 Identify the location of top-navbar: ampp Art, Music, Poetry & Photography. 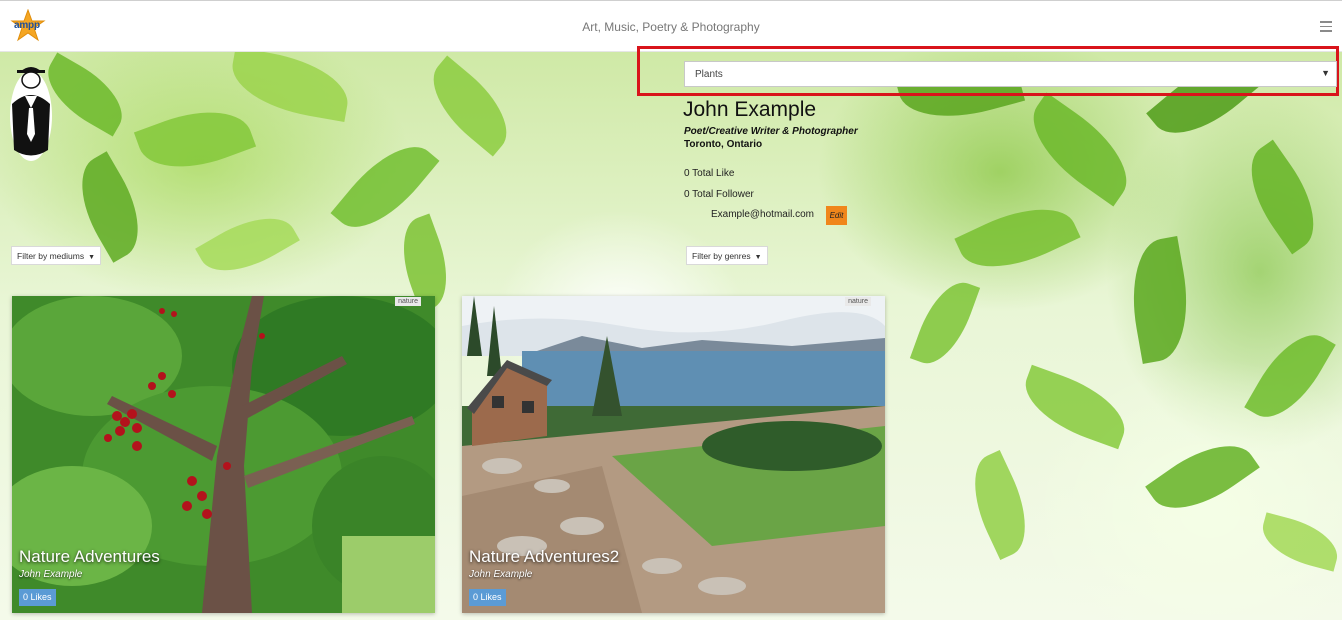
(671, 26).